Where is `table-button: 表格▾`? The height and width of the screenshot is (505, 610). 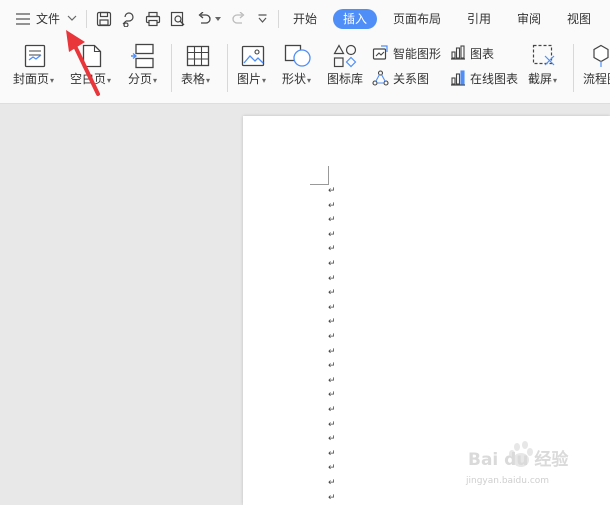
table-button: 表格▾ is located at coordinates (195, 80).